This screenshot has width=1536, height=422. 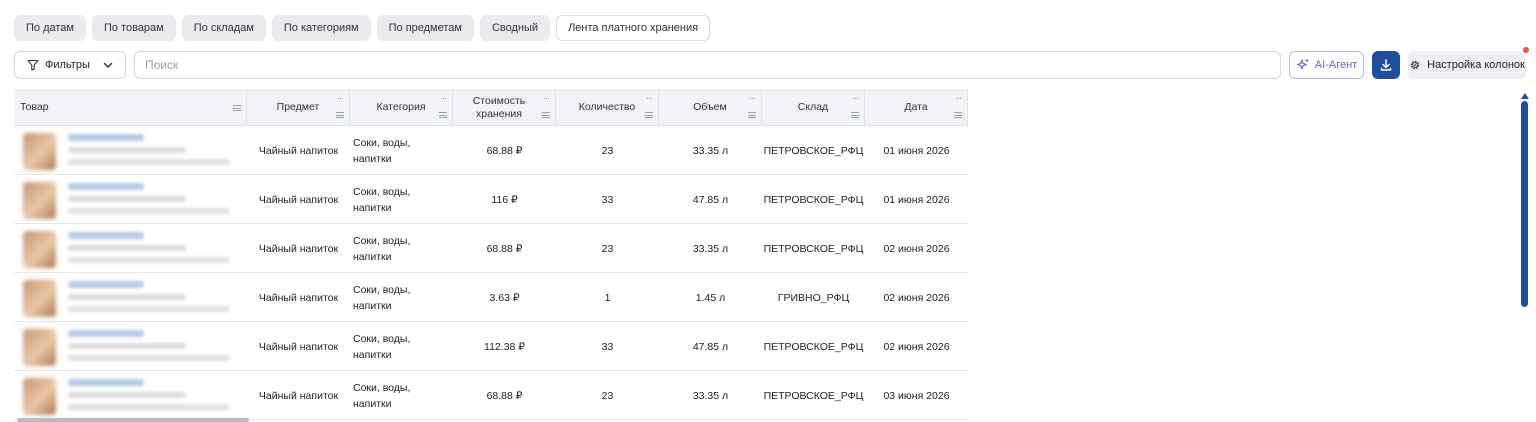 I want to click on warehouse-cell: ГРИВНО_РФЦ, so click(x=813, y=297).